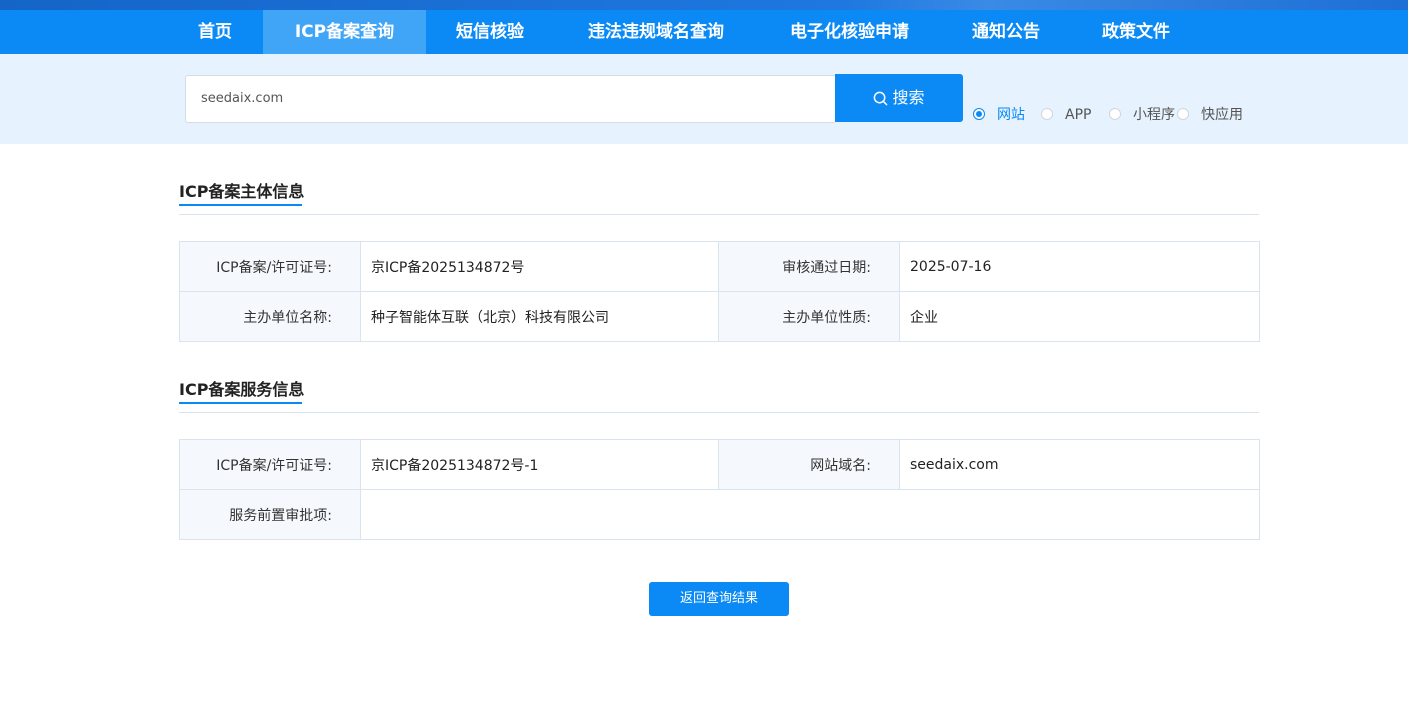 Image resolution: width=1408 pixels, height=703 pixels. I want to click on search-button: 搜索, so click(899, 98).